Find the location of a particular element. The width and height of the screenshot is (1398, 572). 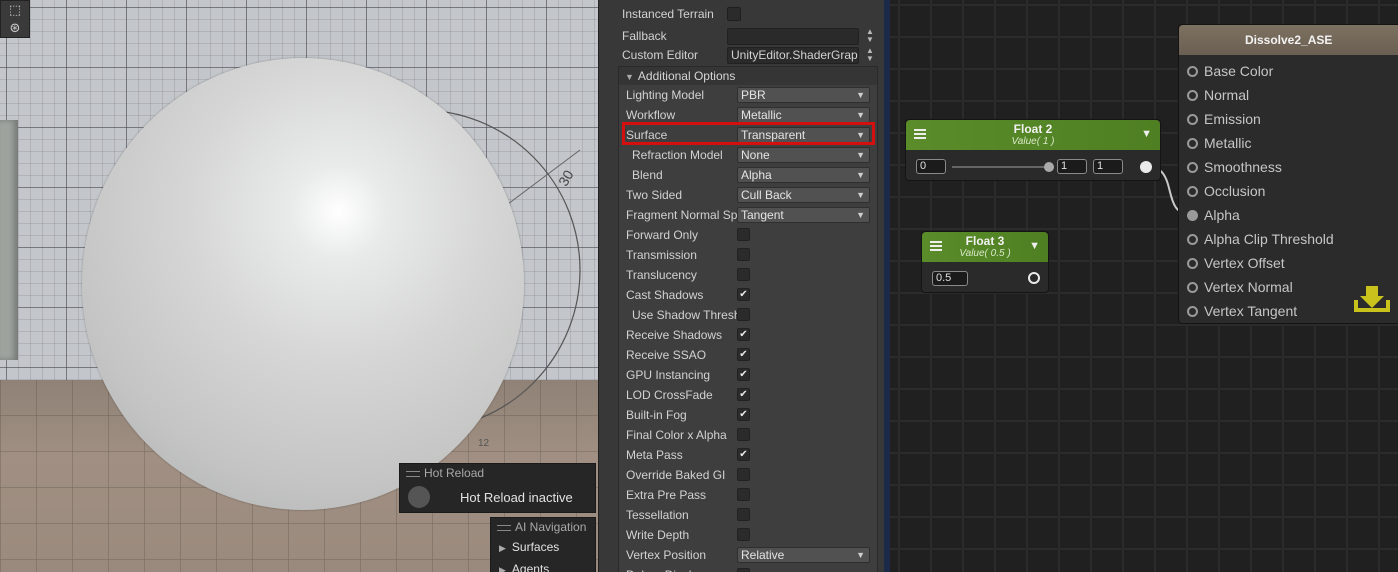

option-label: Workflow is located at coordinates (651, 115).